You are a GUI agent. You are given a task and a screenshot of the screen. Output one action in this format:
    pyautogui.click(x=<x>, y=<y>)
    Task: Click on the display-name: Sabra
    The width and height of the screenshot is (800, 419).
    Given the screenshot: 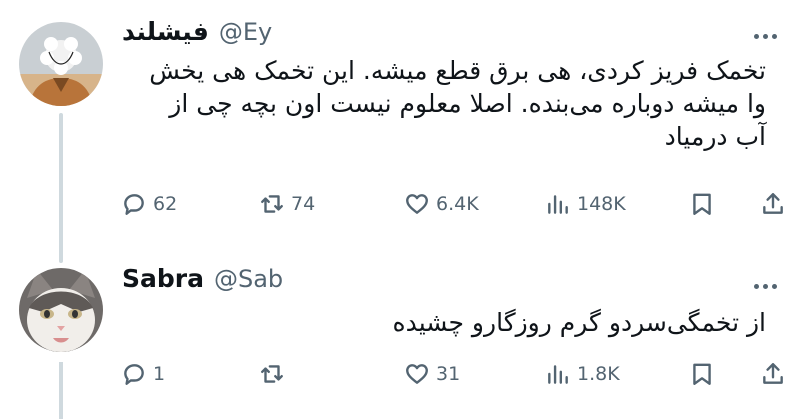 What is the action you would take?
    pyautogui.click(x=163, y=278)
    